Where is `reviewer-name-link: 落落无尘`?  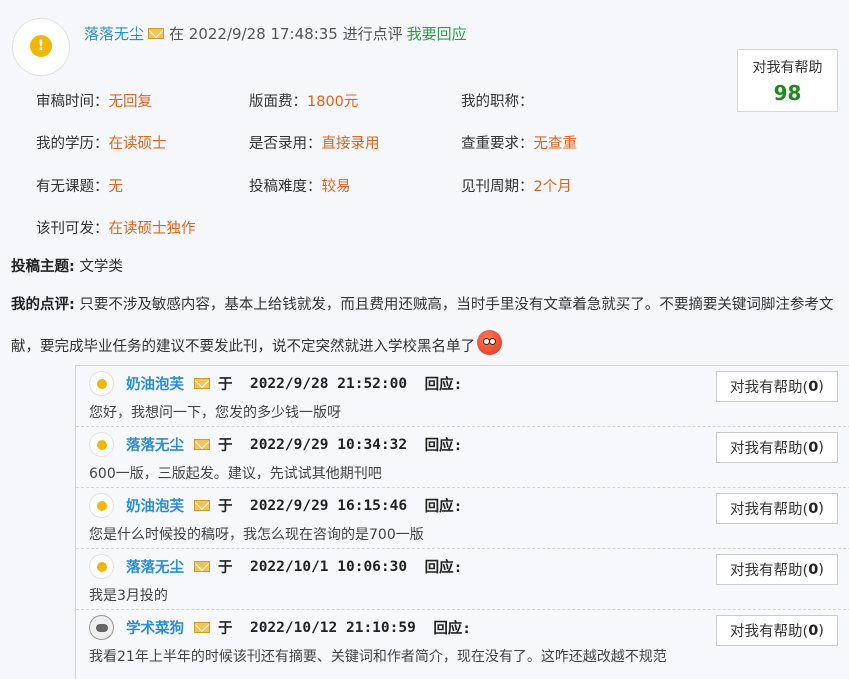 reviewer-name-link: 落落无尘 is located at coordinates (114, 33).